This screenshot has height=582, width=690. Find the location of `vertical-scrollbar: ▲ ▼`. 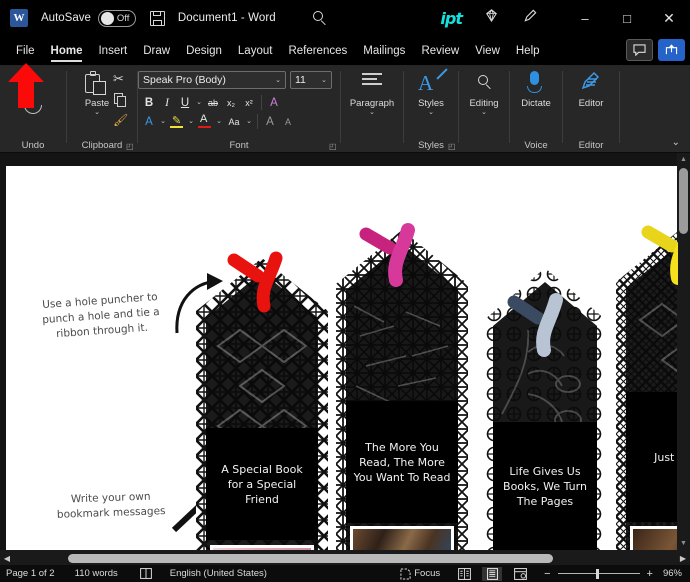

vertical-scrollbar: ▲ ▼ is located at coordinates (683, 351).